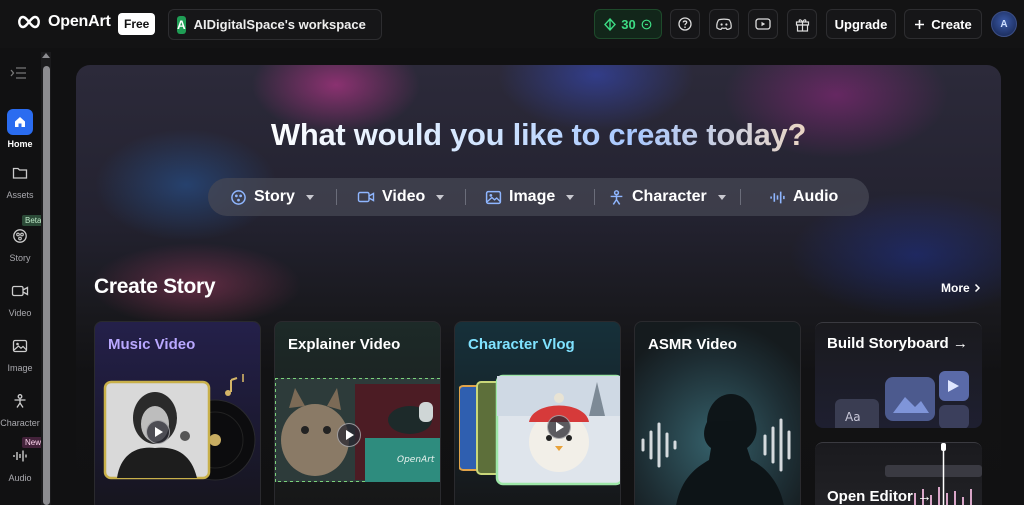 The height and width of the screenshot is (505, 1024). Describe the element at coordinates (20, 144) in the screenshot. I see `sidebar-item-label: Home` at that location.